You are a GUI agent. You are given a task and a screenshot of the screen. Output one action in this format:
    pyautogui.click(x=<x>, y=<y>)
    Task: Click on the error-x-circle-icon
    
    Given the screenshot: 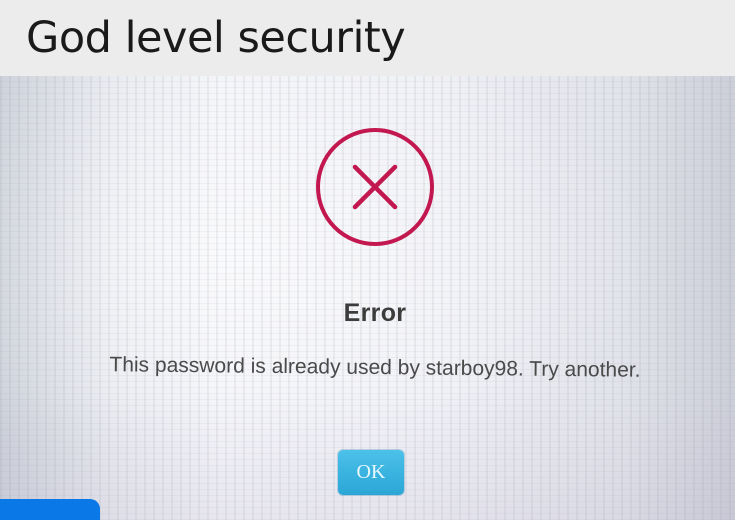 What is the action you would take?
    pyautogui.click(x=375, y=187)
    